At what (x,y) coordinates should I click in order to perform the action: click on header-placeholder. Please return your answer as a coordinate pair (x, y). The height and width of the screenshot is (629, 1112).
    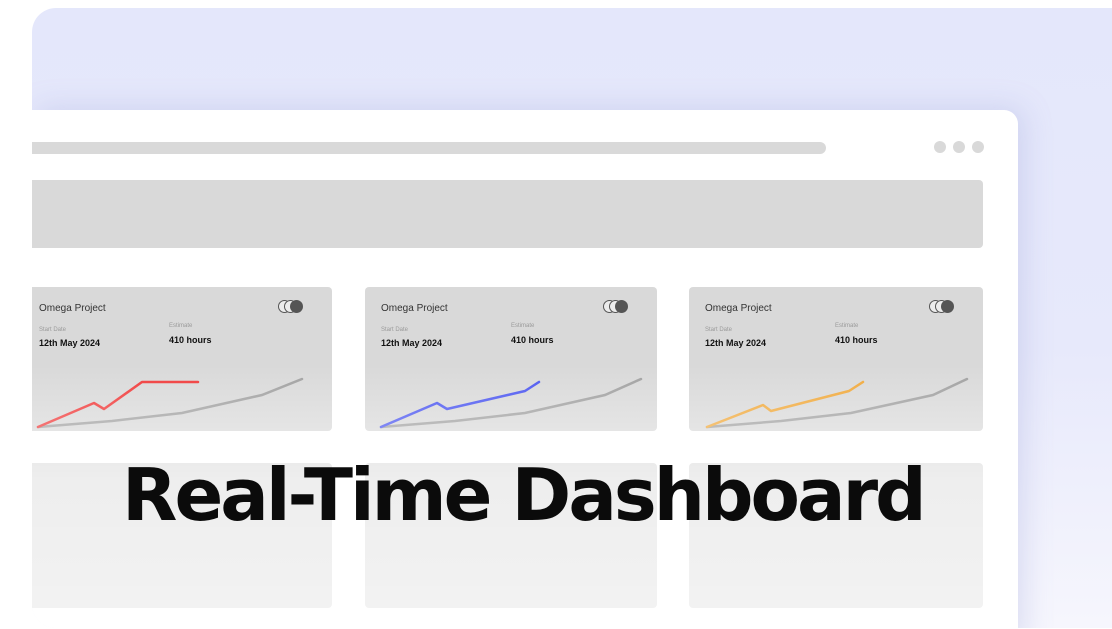
    Looking at the image, I should click on (507, 214).